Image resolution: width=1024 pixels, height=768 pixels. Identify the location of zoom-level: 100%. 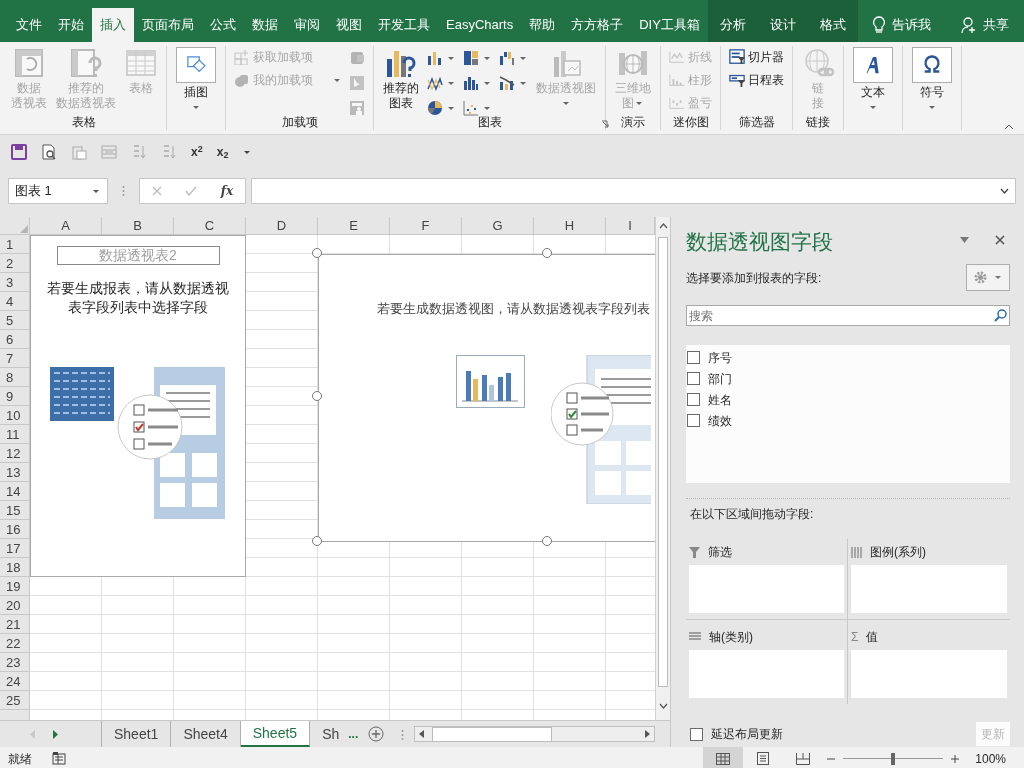
(990, 758).